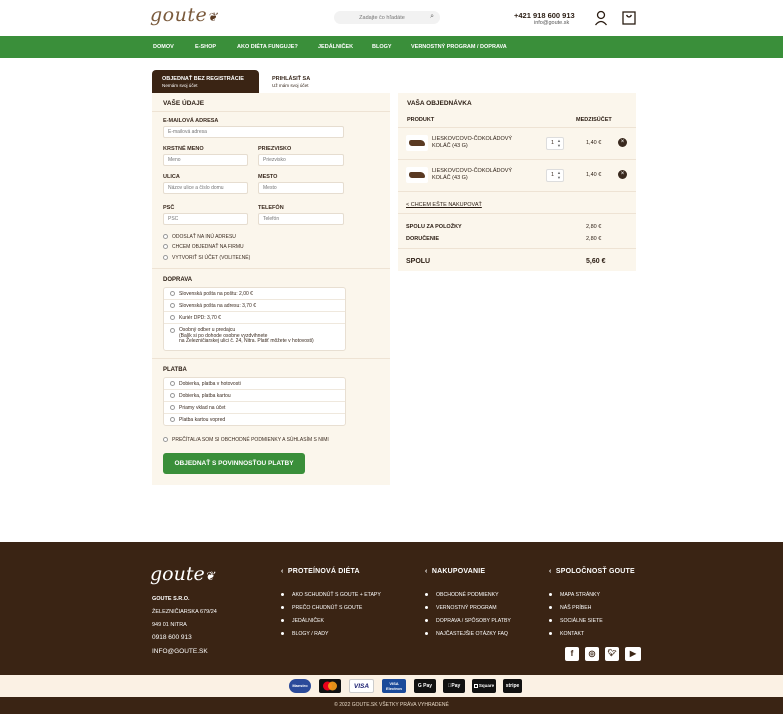 The width and height of the screenshot is (783, 716). I want to click on site-header: goute❦ ⌕ +421 918 600 913 info@goute.sk, so click(391, 18).